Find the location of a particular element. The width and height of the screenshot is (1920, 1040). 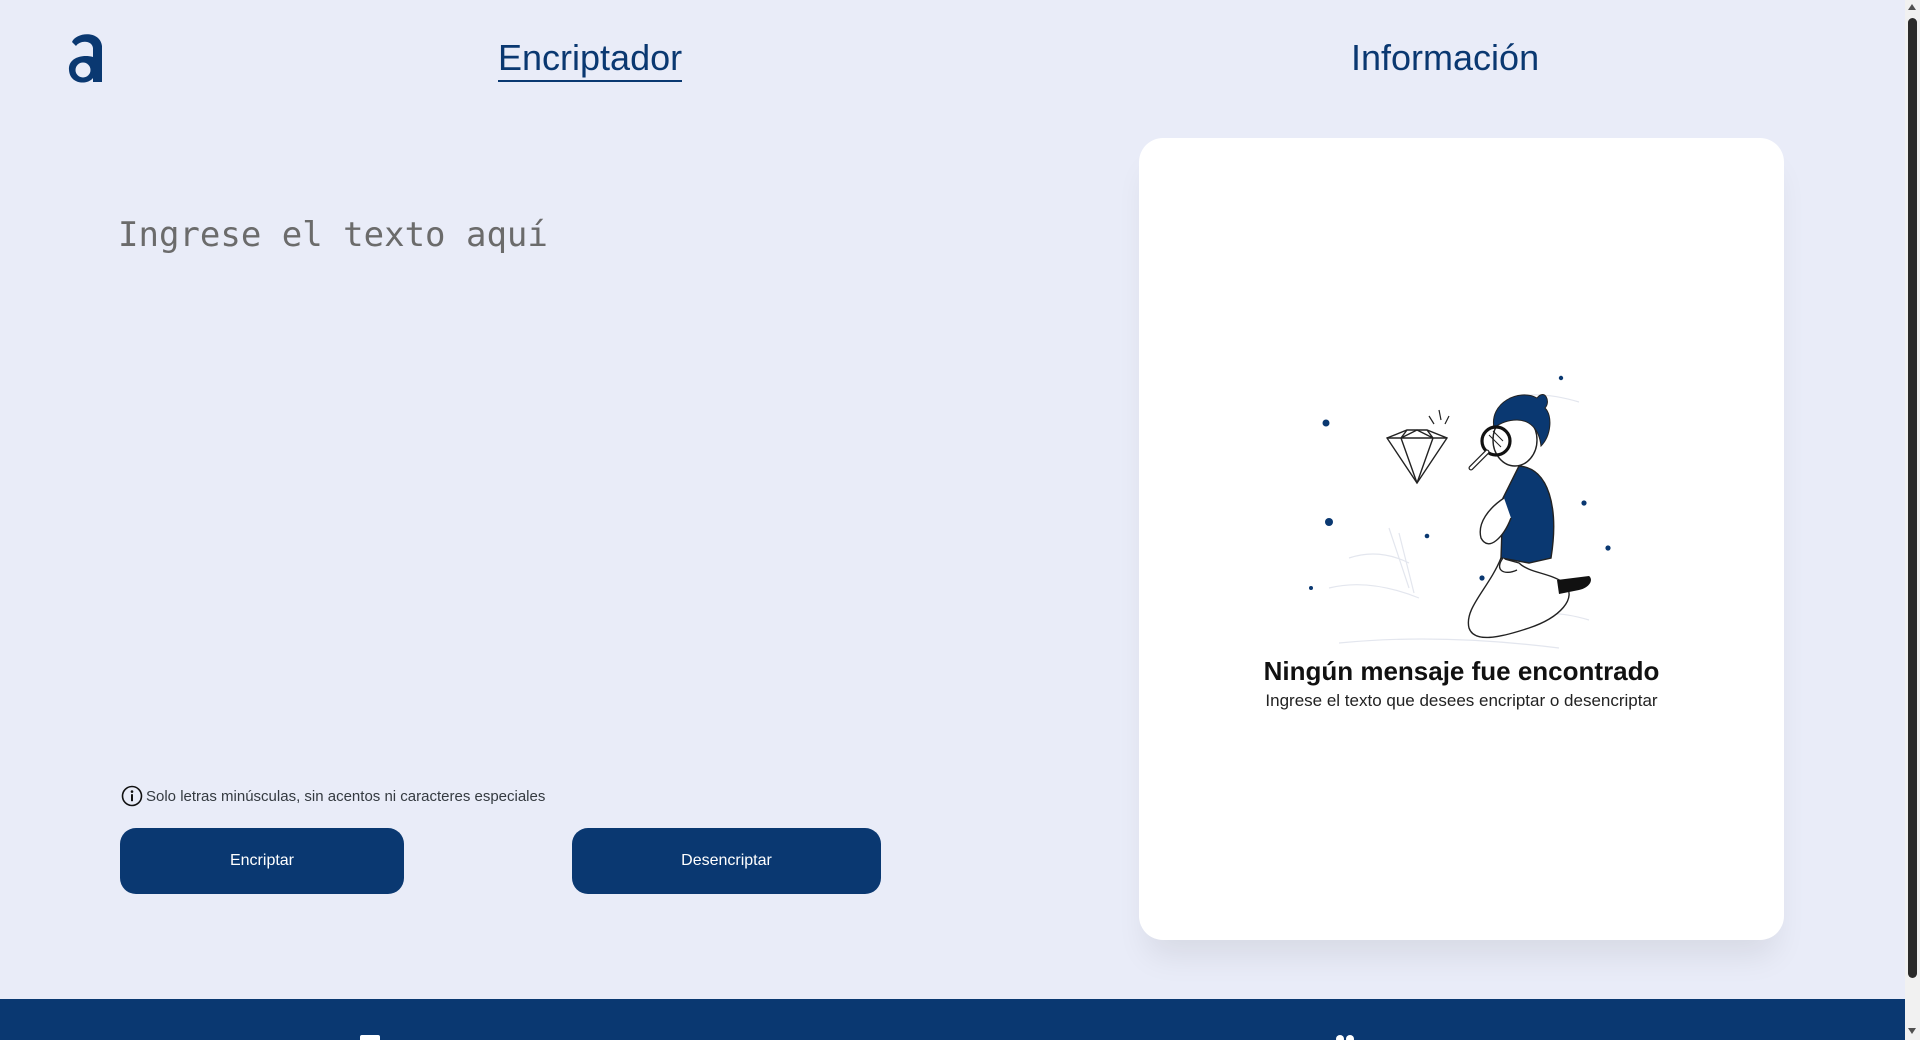

scrollbar-thumb is located at coordinates (1912, 498).